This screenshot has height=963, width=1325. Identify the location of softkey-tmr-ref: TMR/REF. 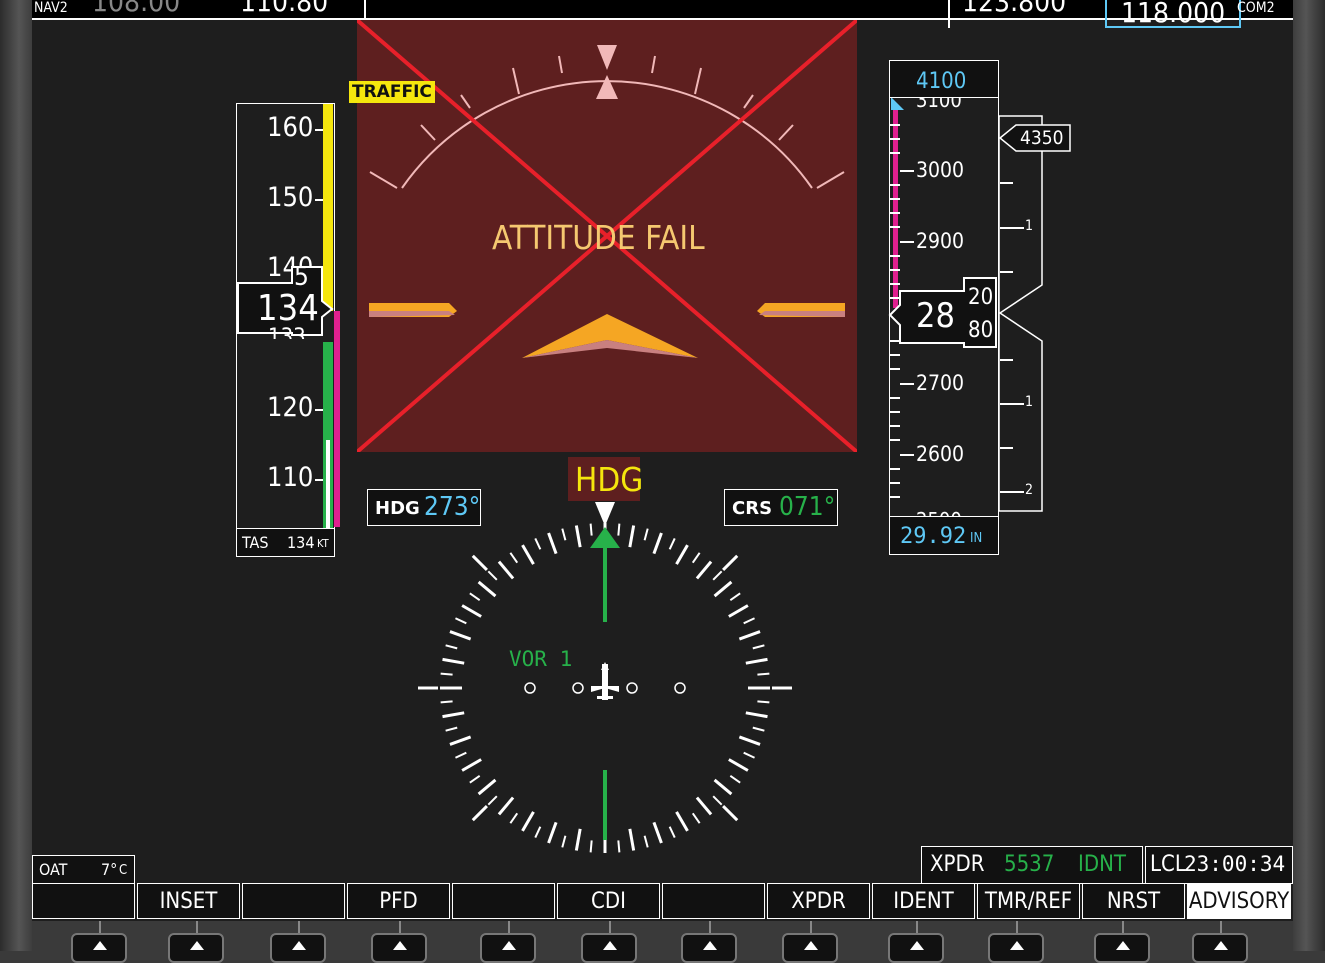
(1028, 901).